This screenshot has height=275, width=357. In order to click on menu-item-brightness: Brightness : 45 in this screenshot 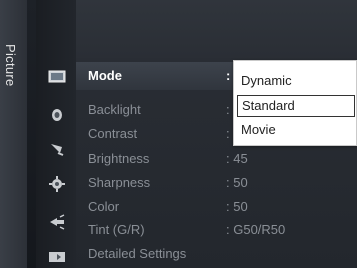, I will do `click(168, 162)`.